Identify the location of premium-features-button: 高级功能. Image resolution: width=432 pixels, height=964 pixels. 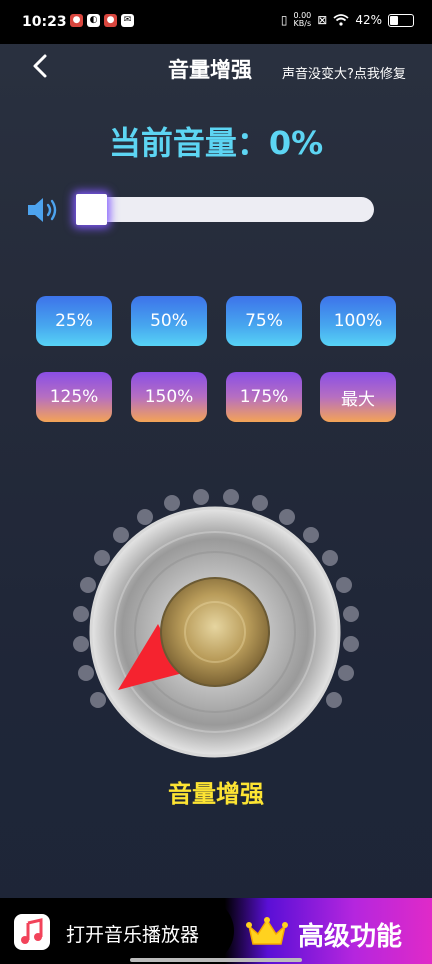
(350, 934).